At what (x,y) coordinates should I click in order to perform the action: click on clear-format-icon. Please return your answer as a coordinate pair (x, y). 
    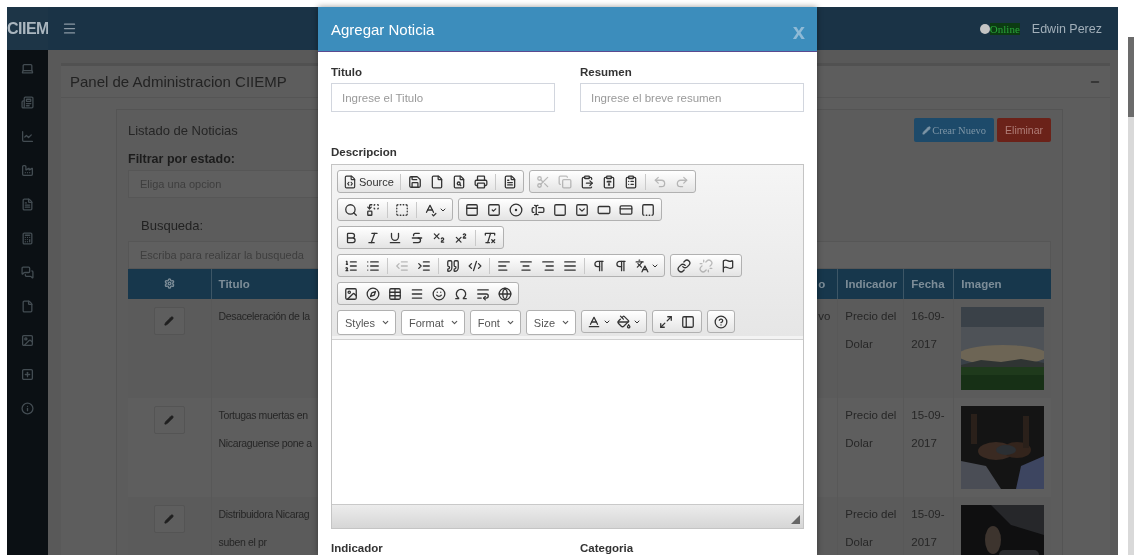
    Looking at the image, I should click on (490, 237).